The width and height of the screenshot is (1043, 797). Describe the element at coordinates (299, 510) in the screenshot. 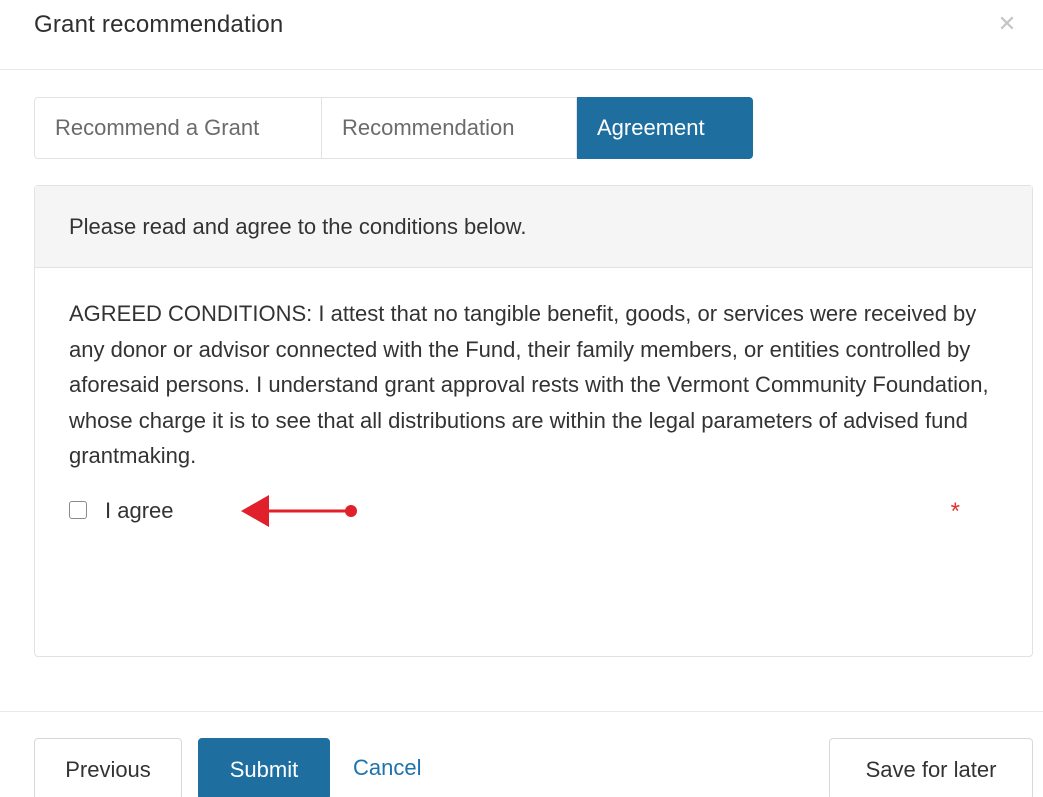

I see `arrow-left-icon` at that location.